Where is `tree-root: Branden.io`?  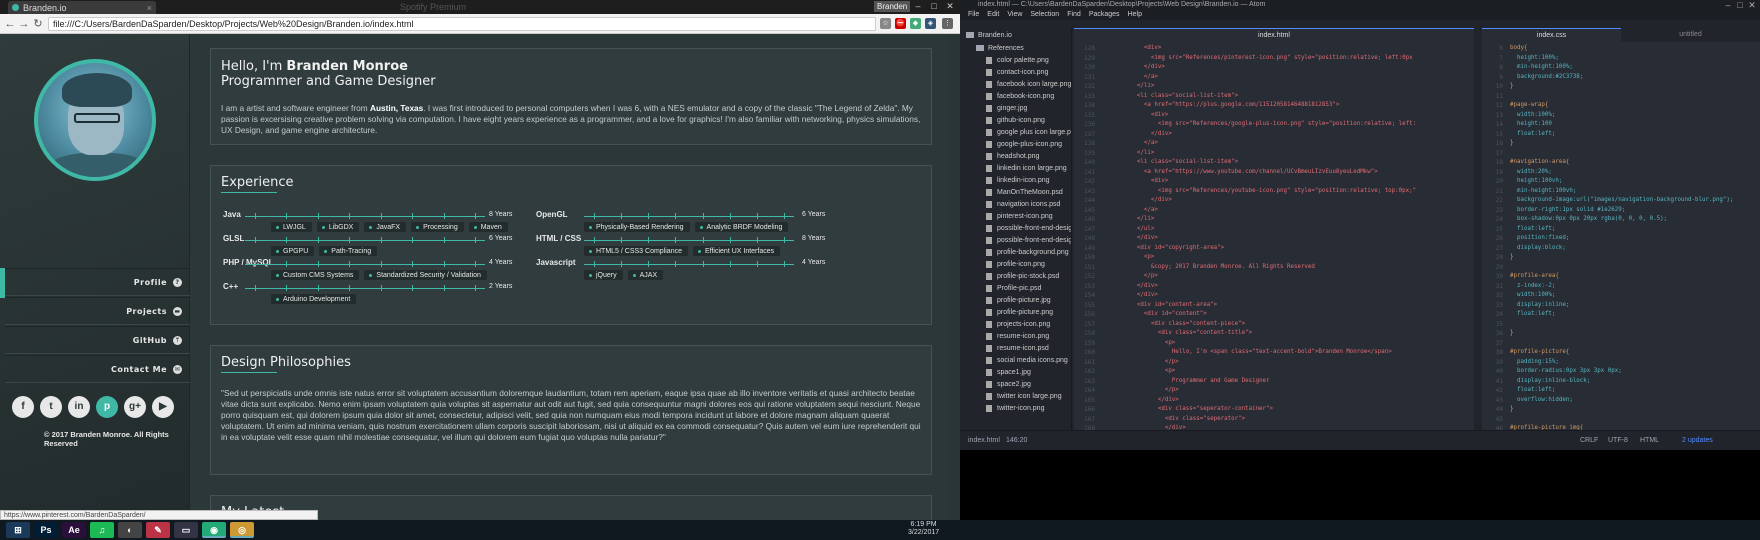 tree-root: Branden.io is located at coordinates (989, 36).